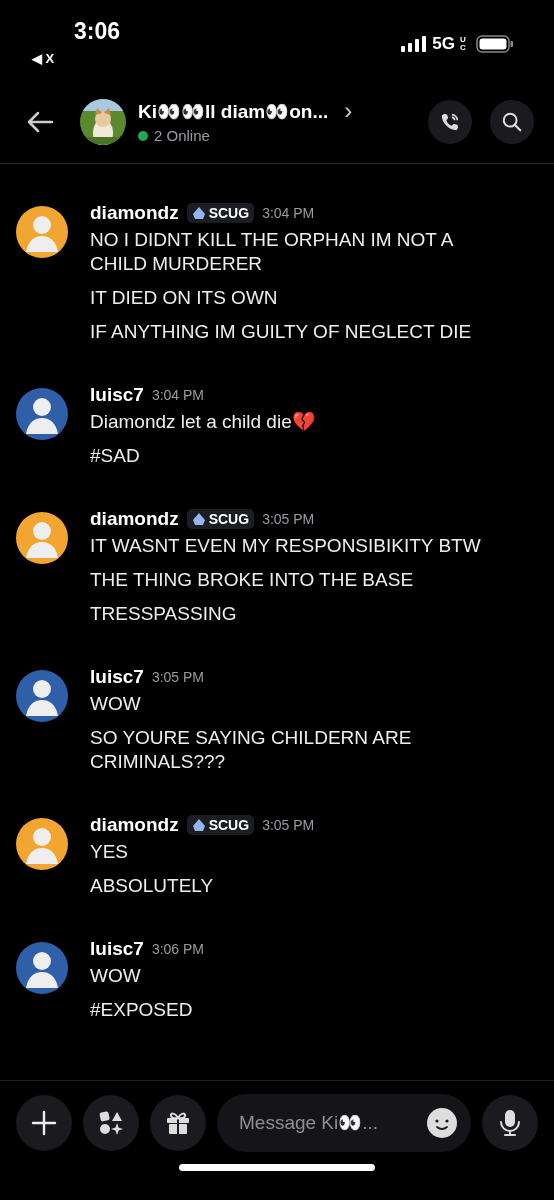  Describe the element at coordinates (184, 298) in the screenshot. I see `message-text: IT DIED ON ITS OWN` at that location.